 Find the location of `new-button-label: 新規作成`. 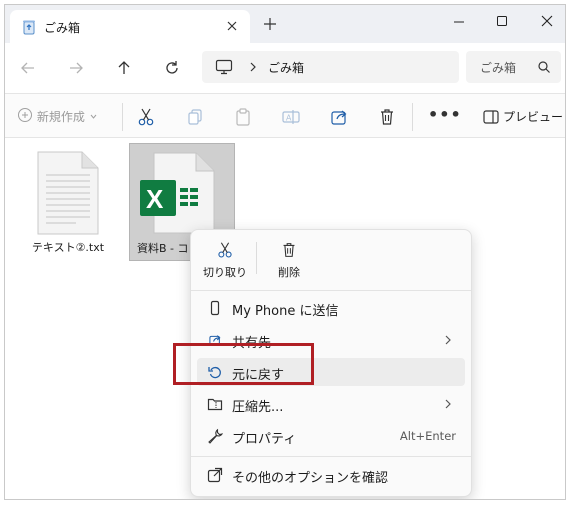

new-button-label: 新規作成 is located at coordinates (60, 117).